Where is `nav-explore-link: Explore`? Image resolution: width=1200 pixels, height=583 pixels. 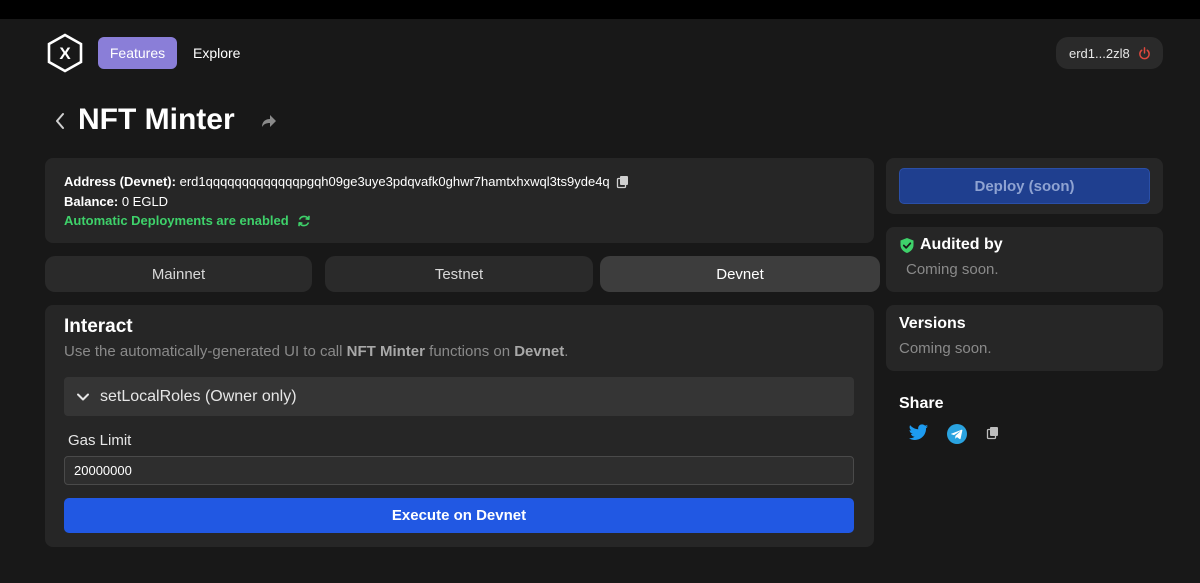 nav-explore-link: Explore is located at coordinates (216, 53).